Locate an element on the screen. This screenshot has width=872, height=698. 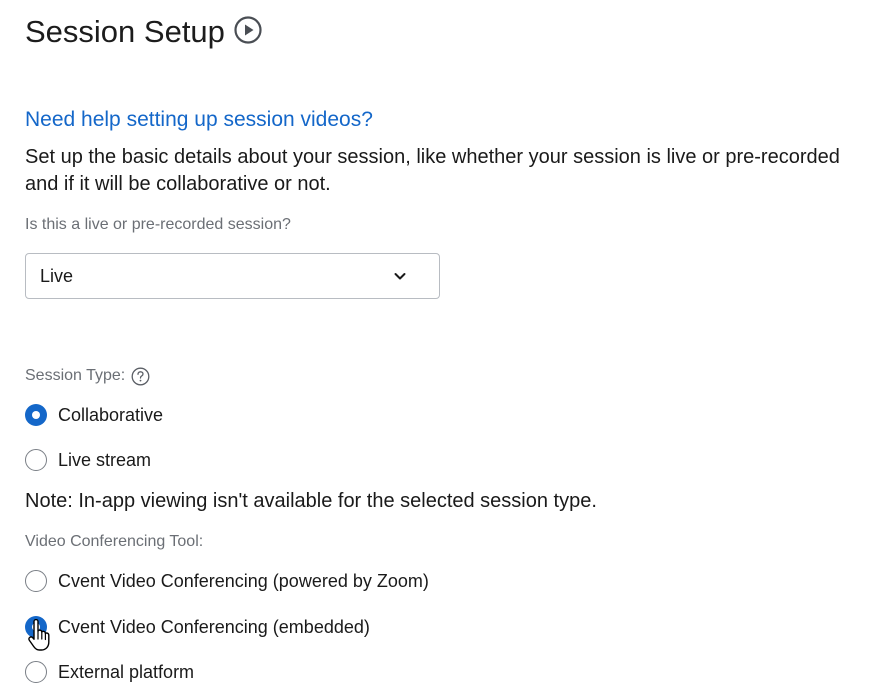
radio-label: Collaborative is located at coordinates (111, 415).